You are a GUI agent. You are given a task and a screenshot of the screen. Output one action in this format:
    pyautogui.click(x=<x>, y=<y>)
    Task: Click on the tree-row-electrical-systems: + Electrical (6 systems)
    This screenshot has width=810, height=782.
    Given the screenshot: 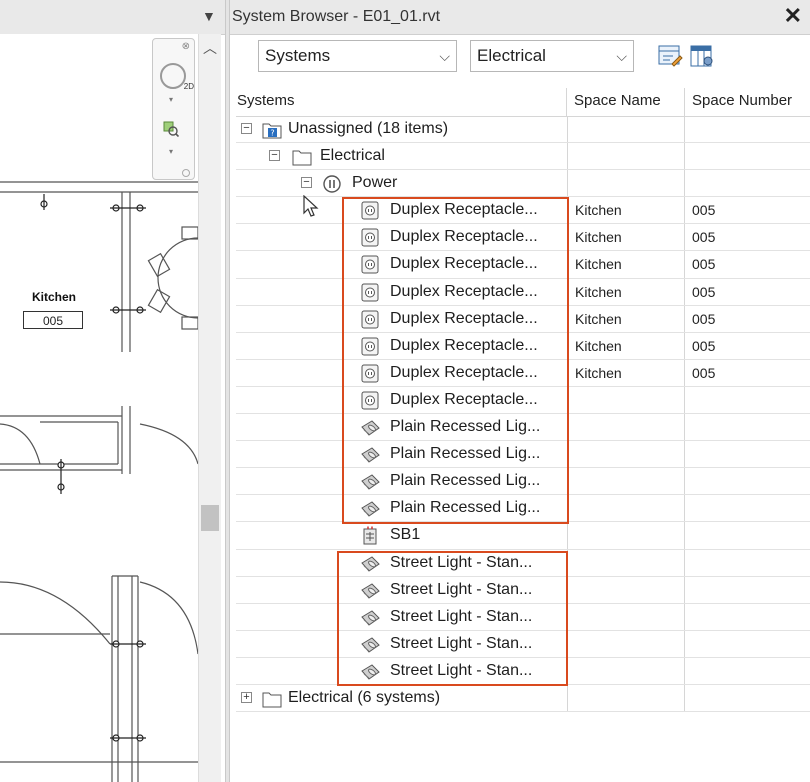 What is the action you would take?
    pyautogui.click(x=523, y=698)
    